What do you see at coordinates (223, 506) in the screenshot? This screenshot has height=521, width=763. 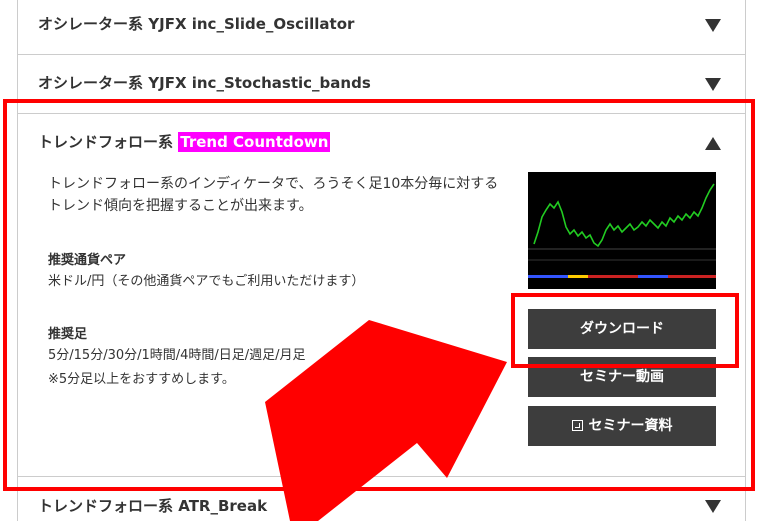 I see `accordion-item-name: ATR_Break` at bounding box center [223, 506].